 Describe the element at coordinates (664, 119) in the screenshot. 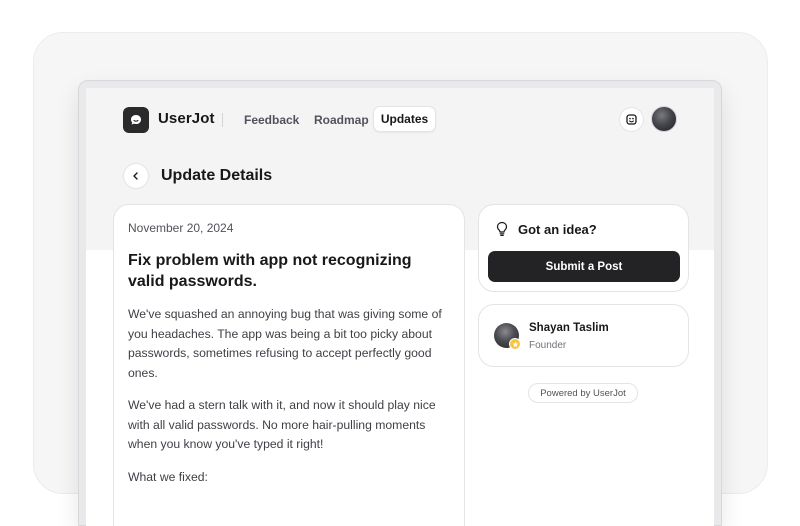

I see `user-avatar` at that location.